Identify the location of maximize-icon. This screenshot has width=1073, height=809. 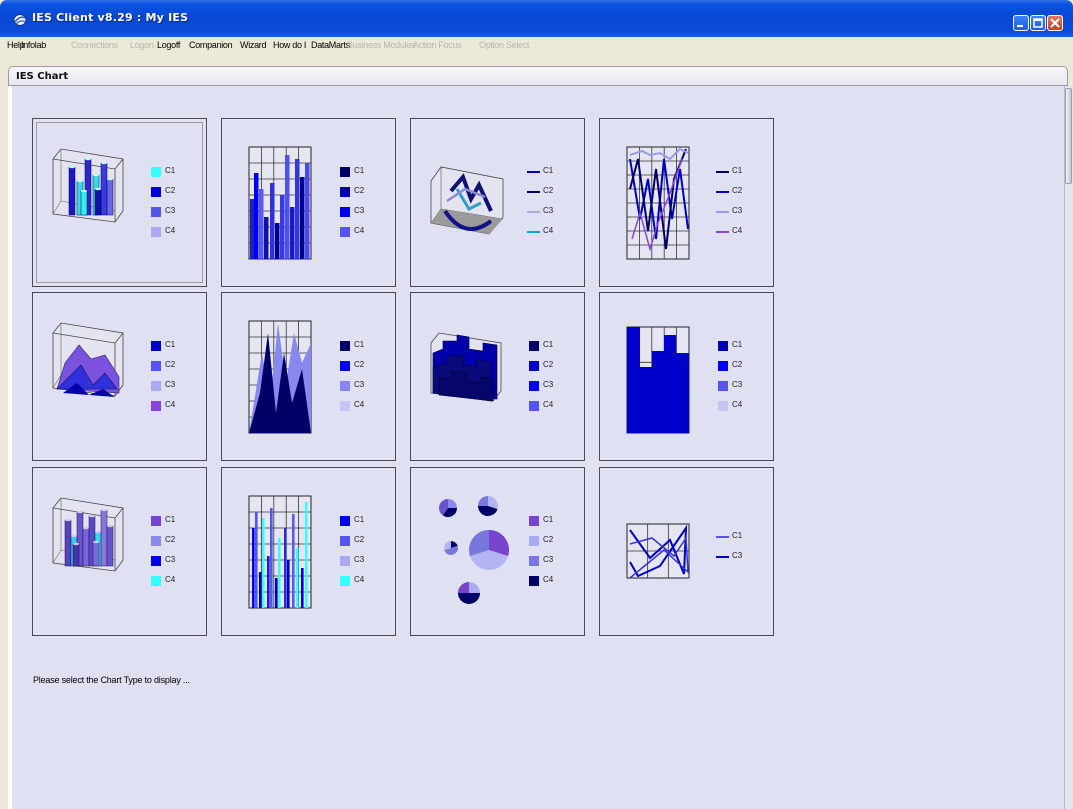
(1038, 23).